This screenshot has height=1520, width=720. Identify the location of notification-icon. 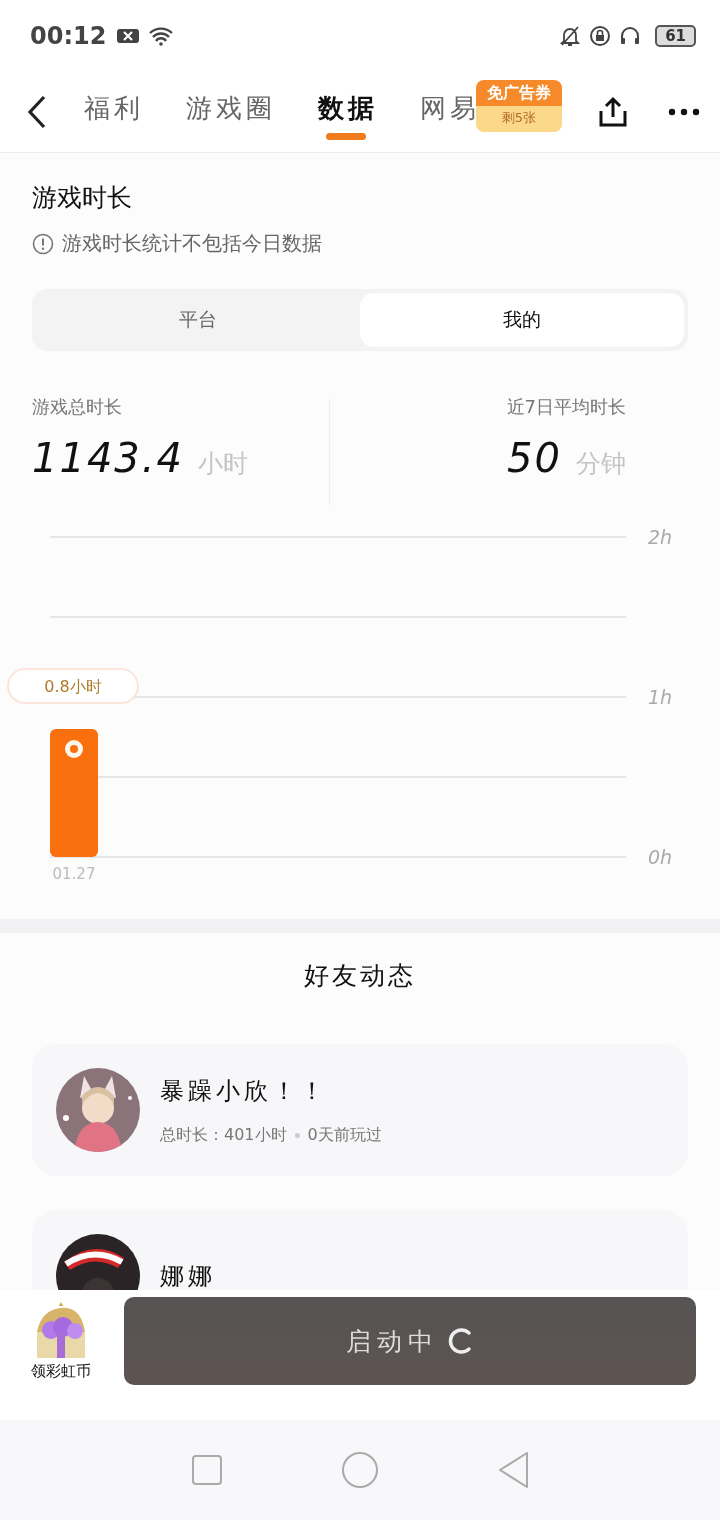
(128, 36).